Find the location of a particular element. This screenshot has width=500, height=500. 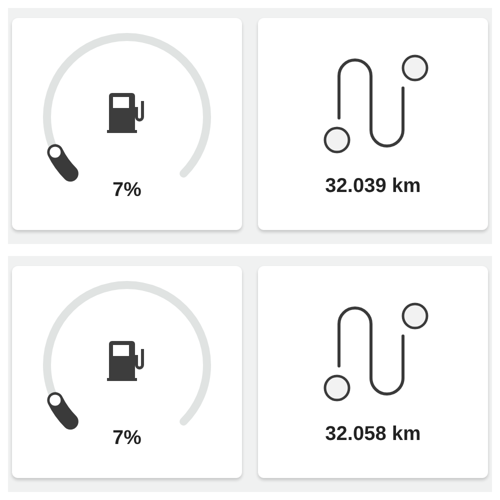

distance-value: 32.039 km is located at coordinates (373, 186).